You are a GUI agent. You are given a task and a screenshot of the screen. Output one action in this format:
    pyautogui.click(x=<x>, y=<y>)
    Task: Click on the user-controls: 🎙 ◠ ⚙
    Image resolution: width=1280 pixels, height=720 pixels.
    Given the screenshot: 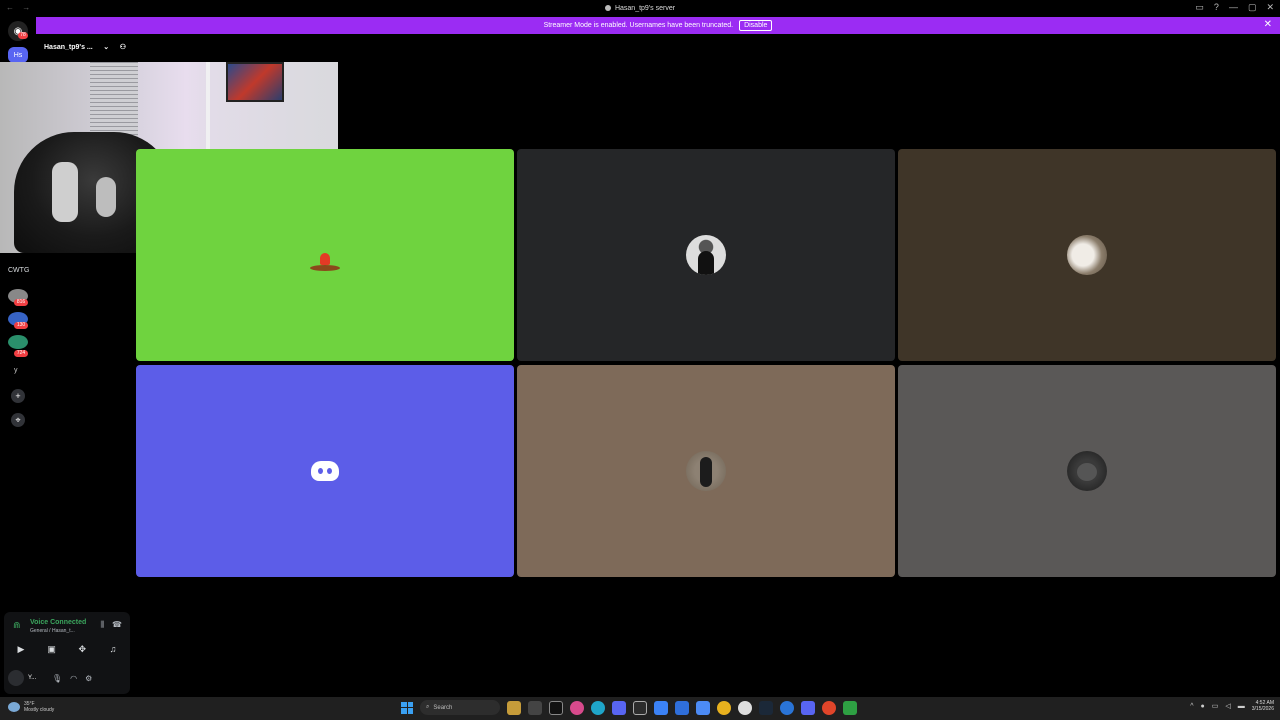 What is the action you would take?
    pyautogui.click(x=72, y=678)
    